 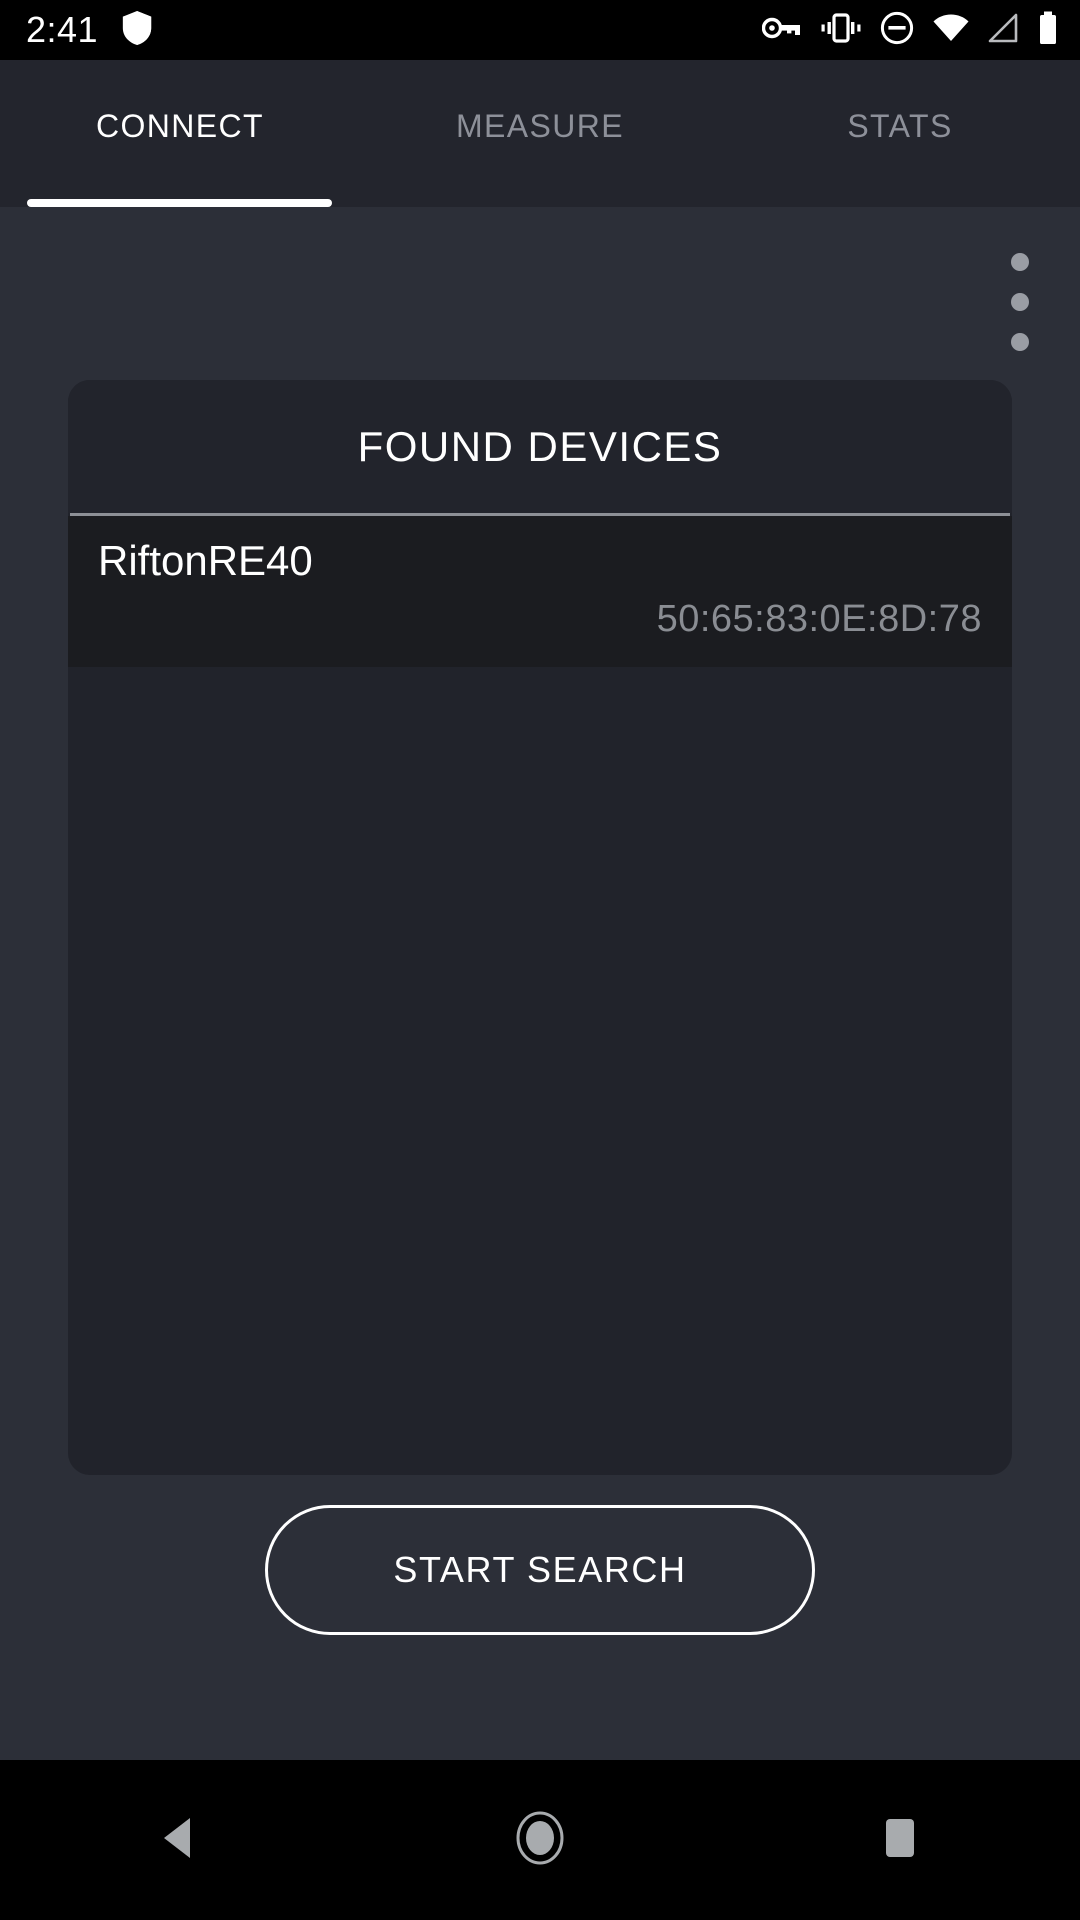 I want to click on nav-home-button, so click(x=540, y=1840).